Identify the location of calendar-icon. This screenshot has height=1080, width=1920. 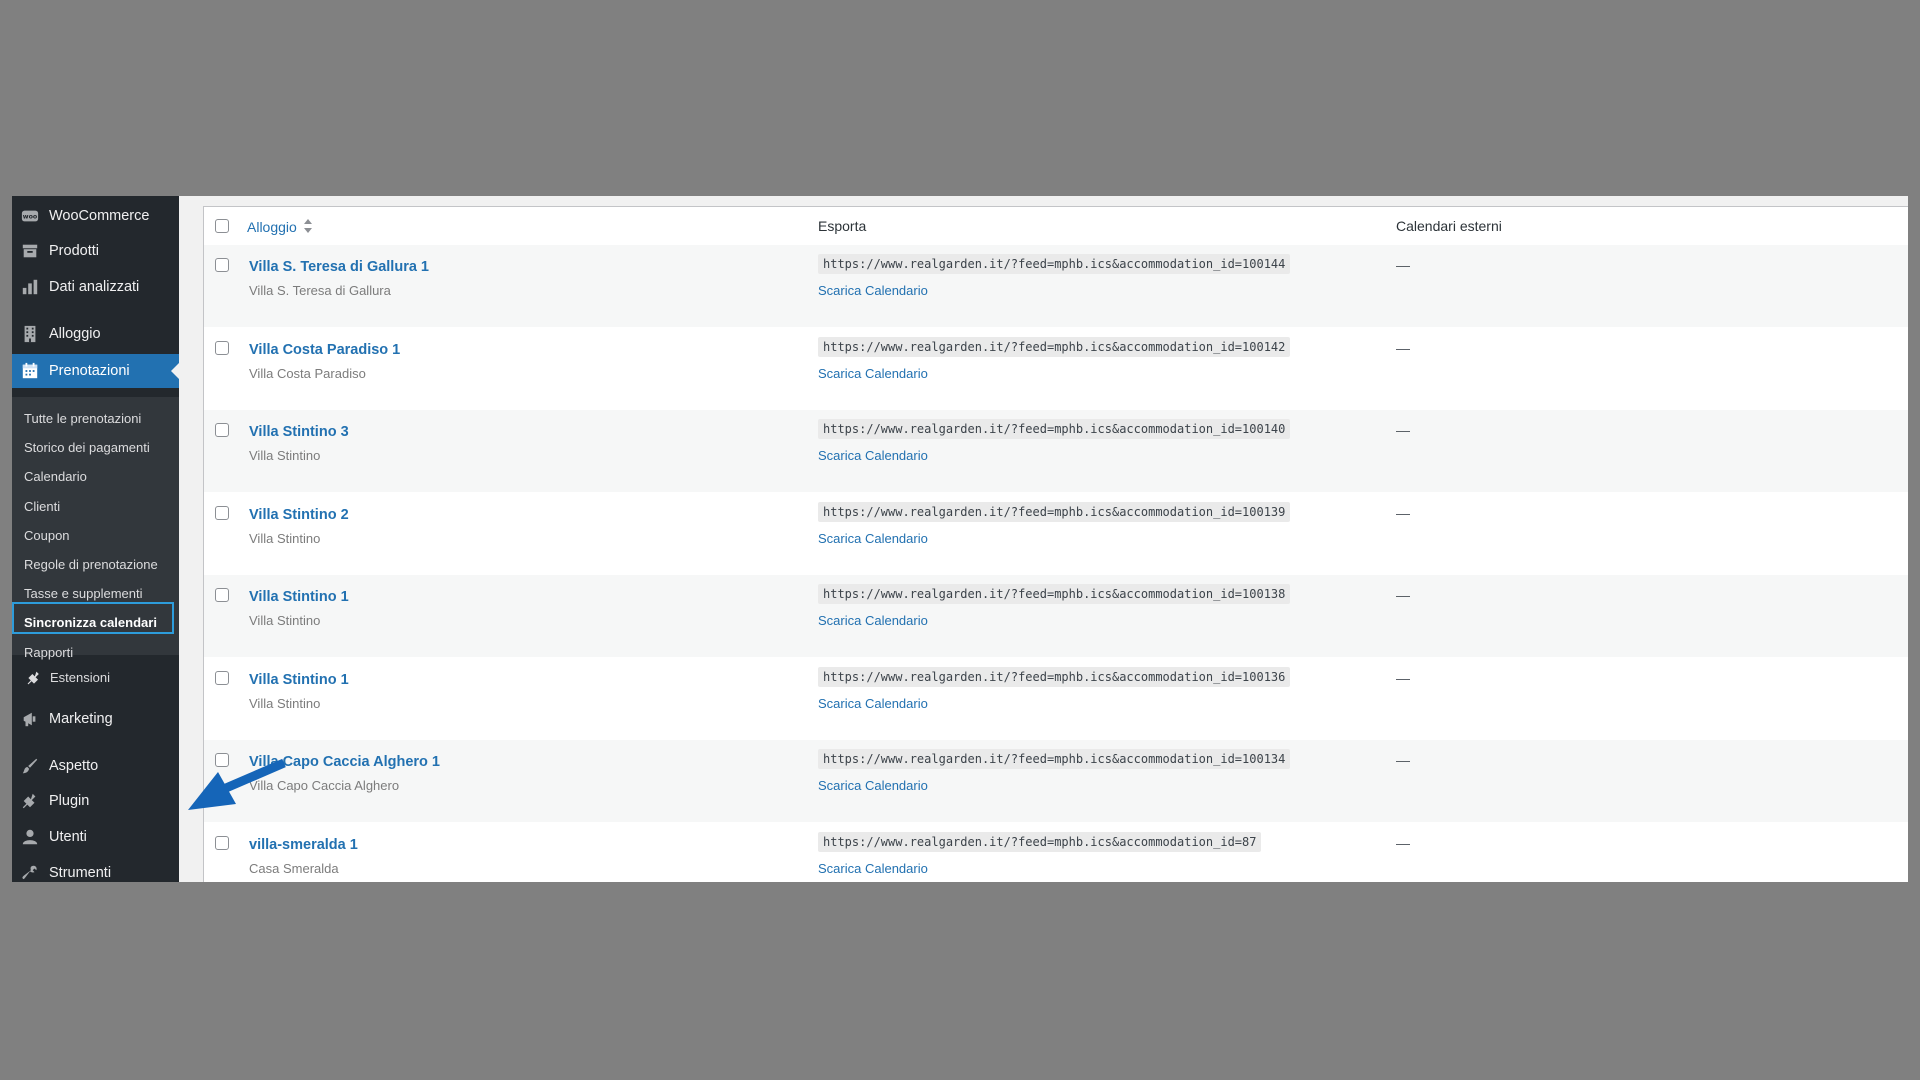
(30, 371).